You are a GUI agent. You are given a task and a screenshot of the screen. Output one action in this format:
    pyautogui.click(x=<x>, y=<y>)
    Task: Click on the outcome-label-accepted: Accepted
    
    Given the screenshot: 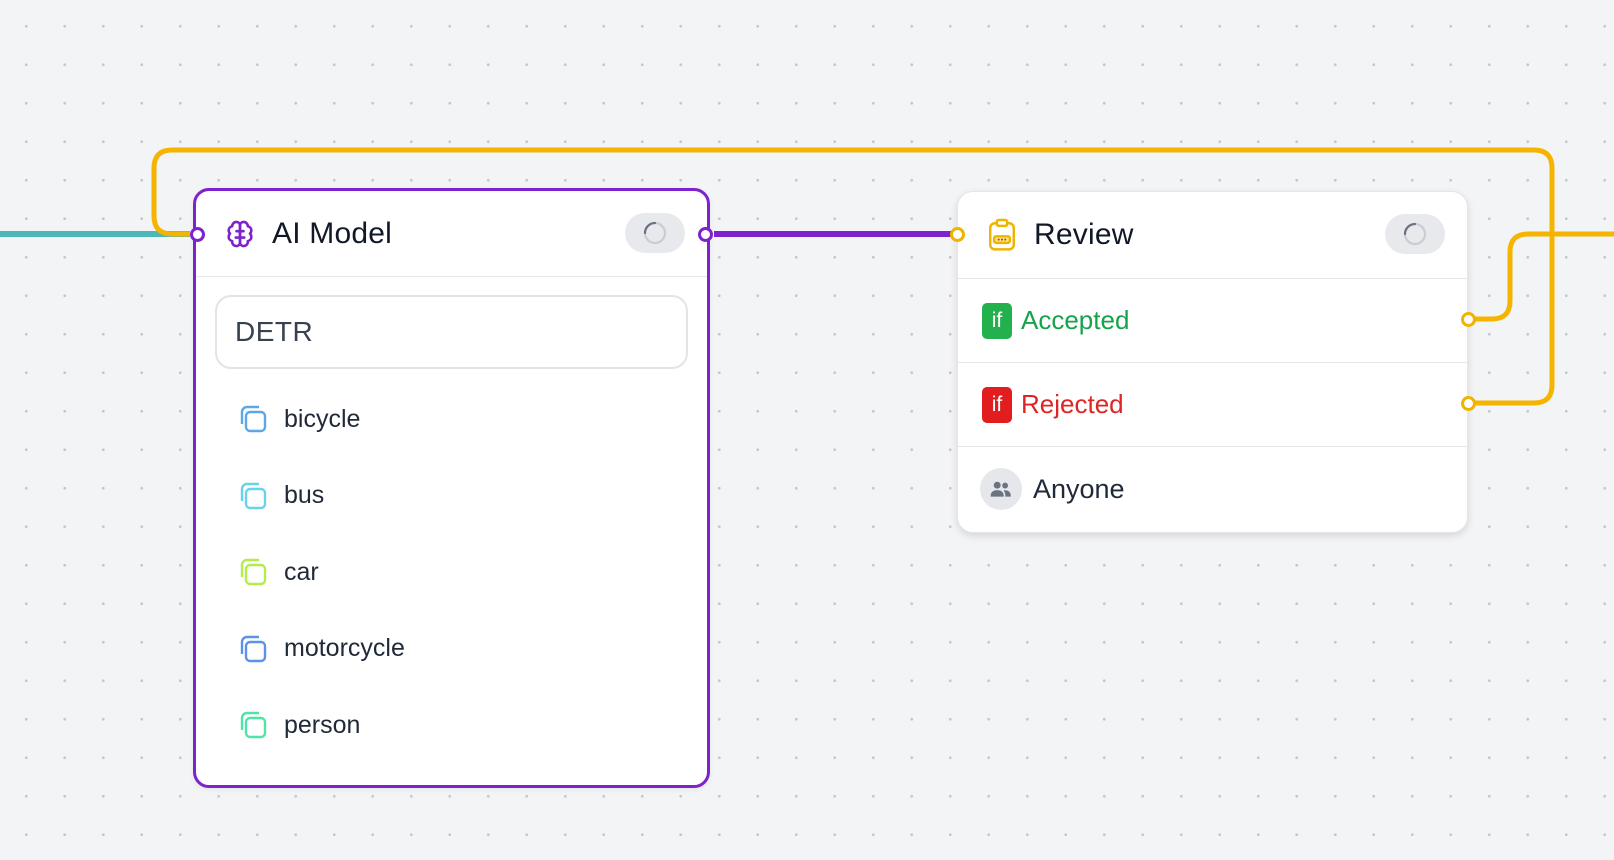 What is the action you would take?
    pyautogui.click(x=1075, y=320)
    